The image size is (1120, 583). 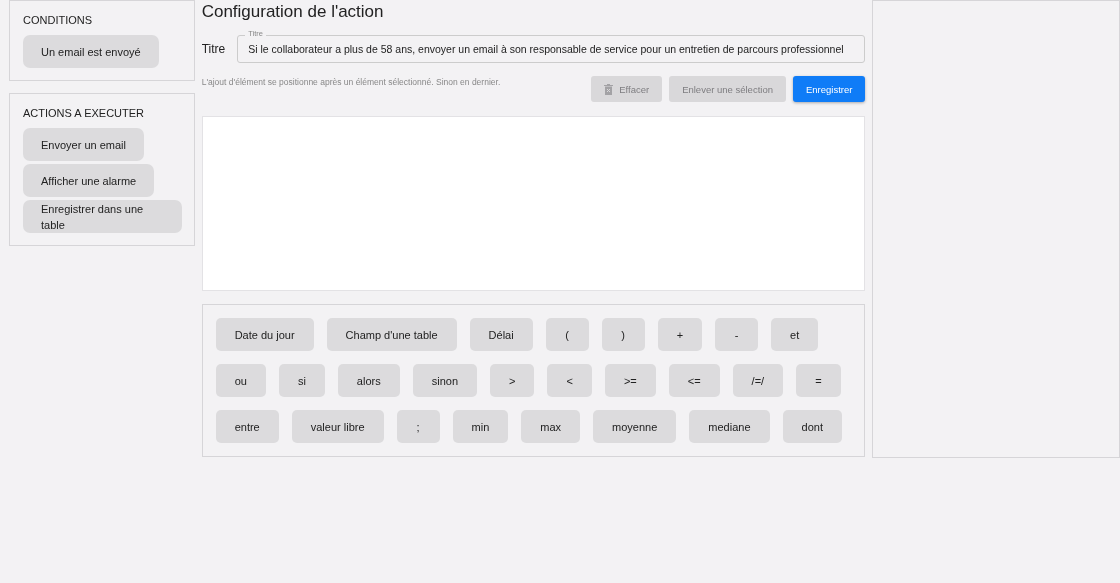 I want to click on token-button: >, so click(x=512, y=380).